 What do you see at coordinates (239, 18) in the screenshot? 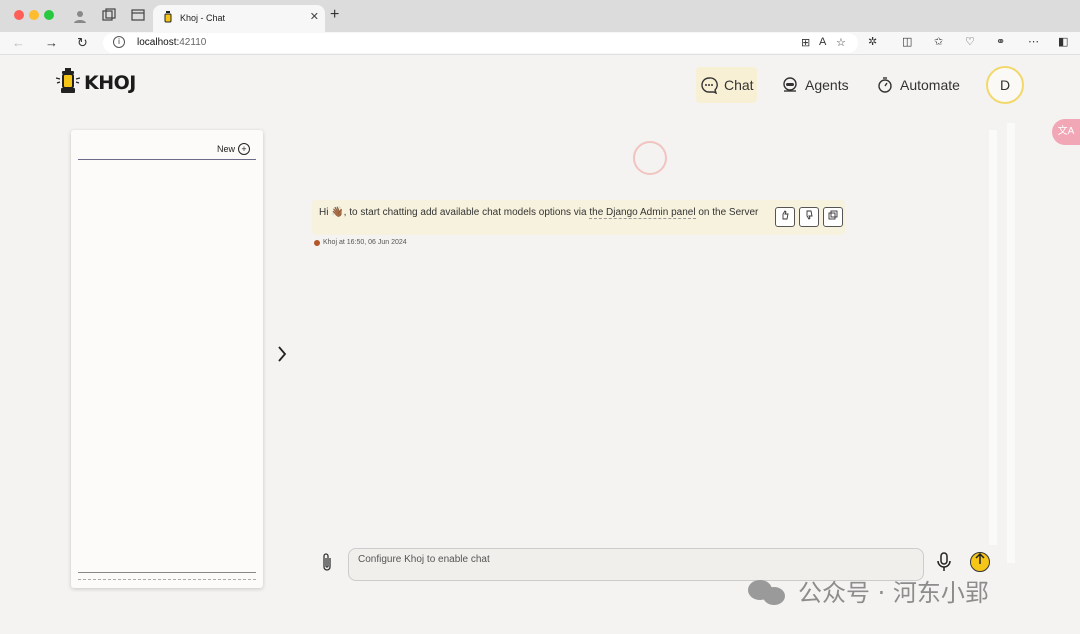
I see `browser-tab-khoj-chat: Khoj - Chat ✕` at bounding box center [239, 18].